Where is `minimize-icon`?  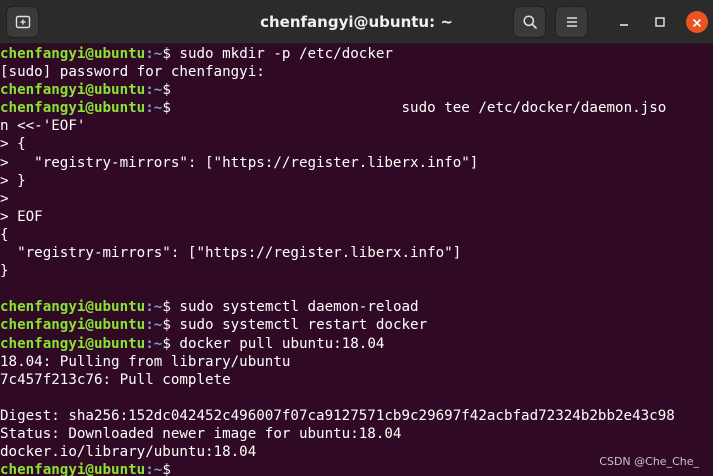 minimize-icon is located at coordinates (624, 22).